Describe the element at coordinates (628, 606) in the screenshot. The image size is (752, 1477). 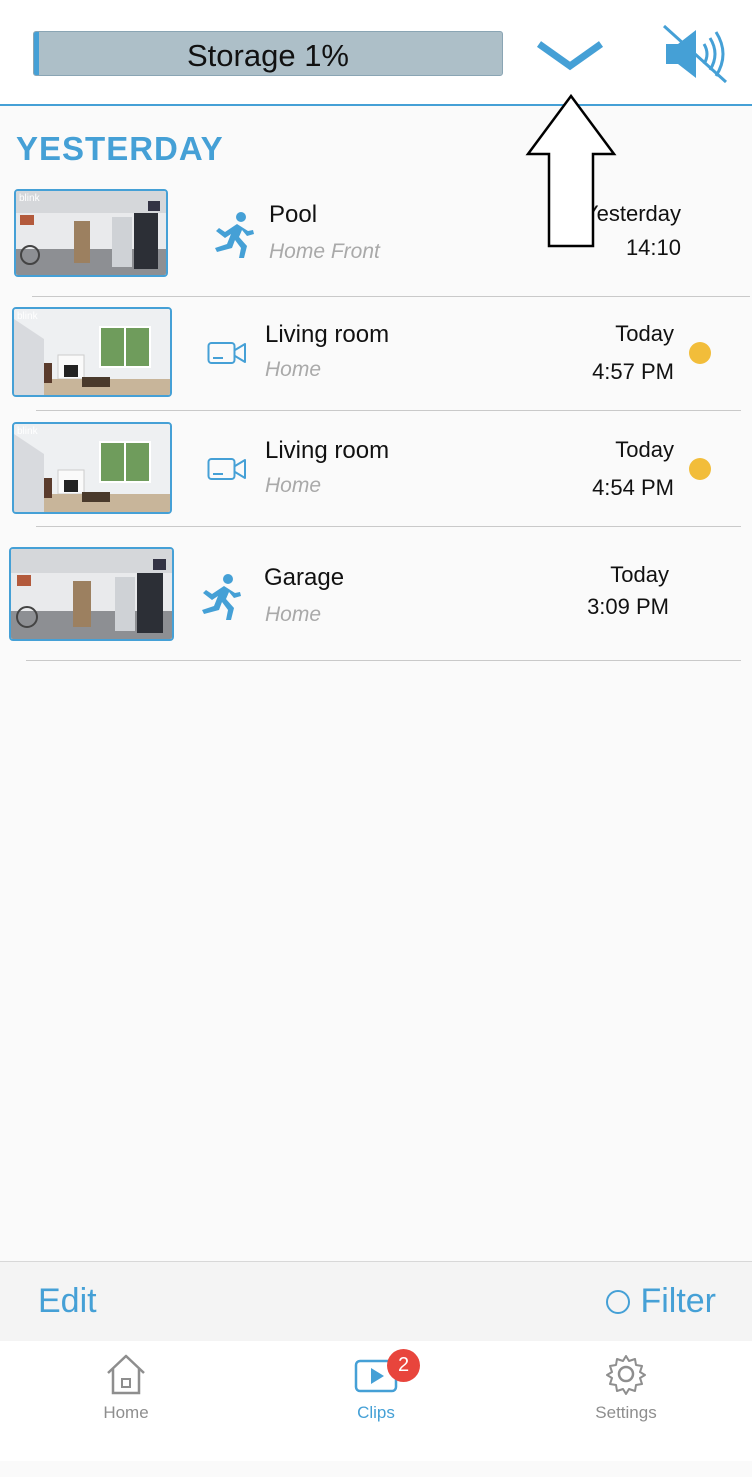
I see `clip-time: 3:09 PM` at that location.